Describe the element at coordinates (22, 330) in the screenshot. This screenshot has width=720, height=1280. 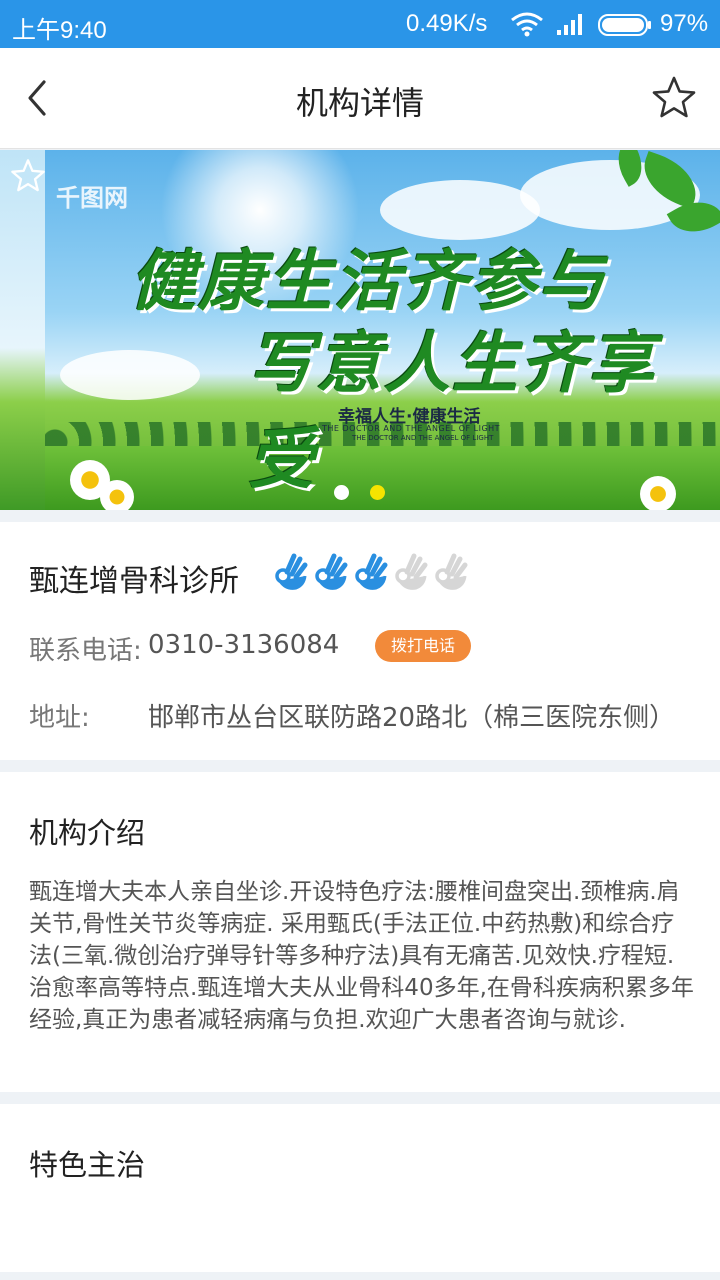
I see `banner-prev-slide` at that location.